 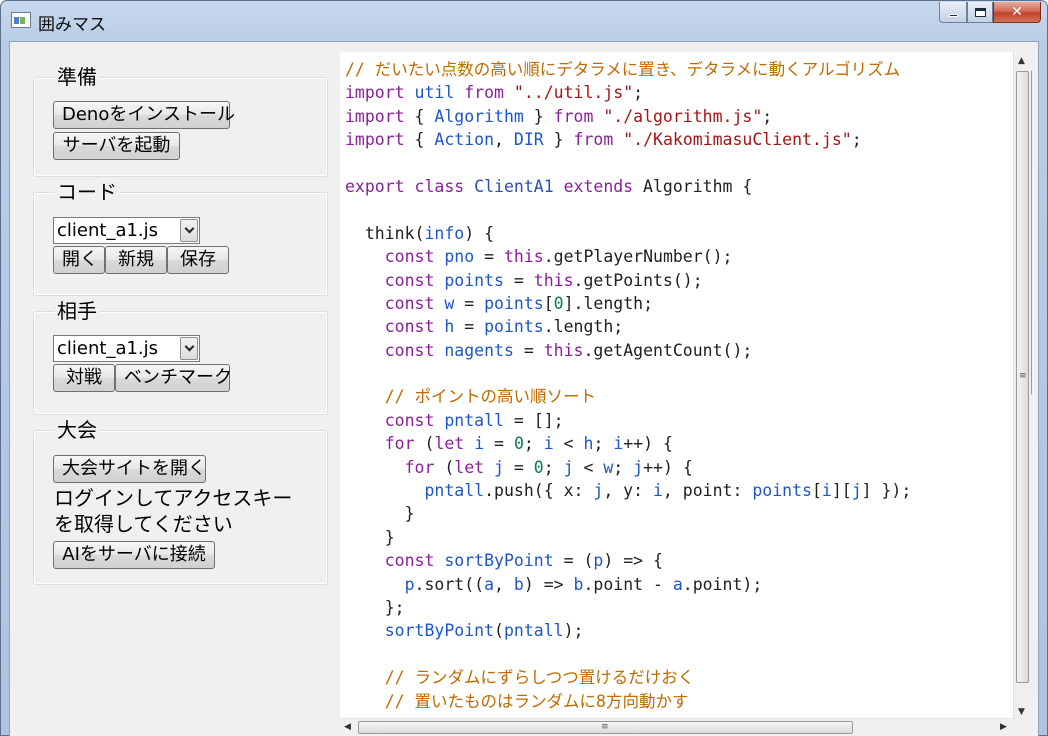 I want to click on code-token: think(, so click(x=385, y=233).